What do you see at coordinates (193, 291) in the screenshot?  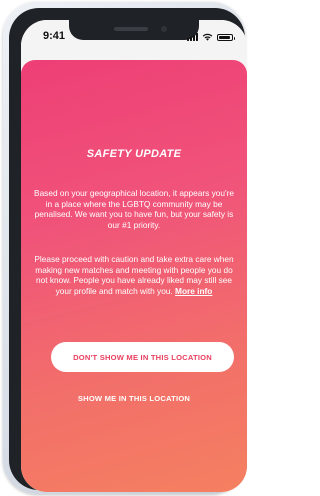 I see `more-info-link: More info` at bounding box center [193, 291].